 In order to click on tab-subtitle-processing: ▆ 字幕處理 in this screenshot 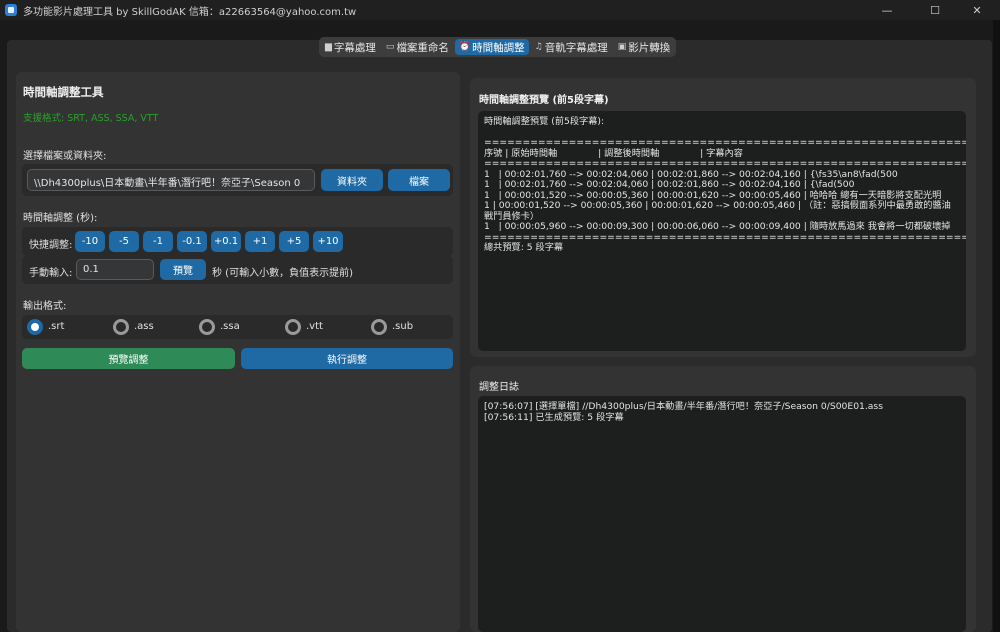, I will do `click(350, 47)`.